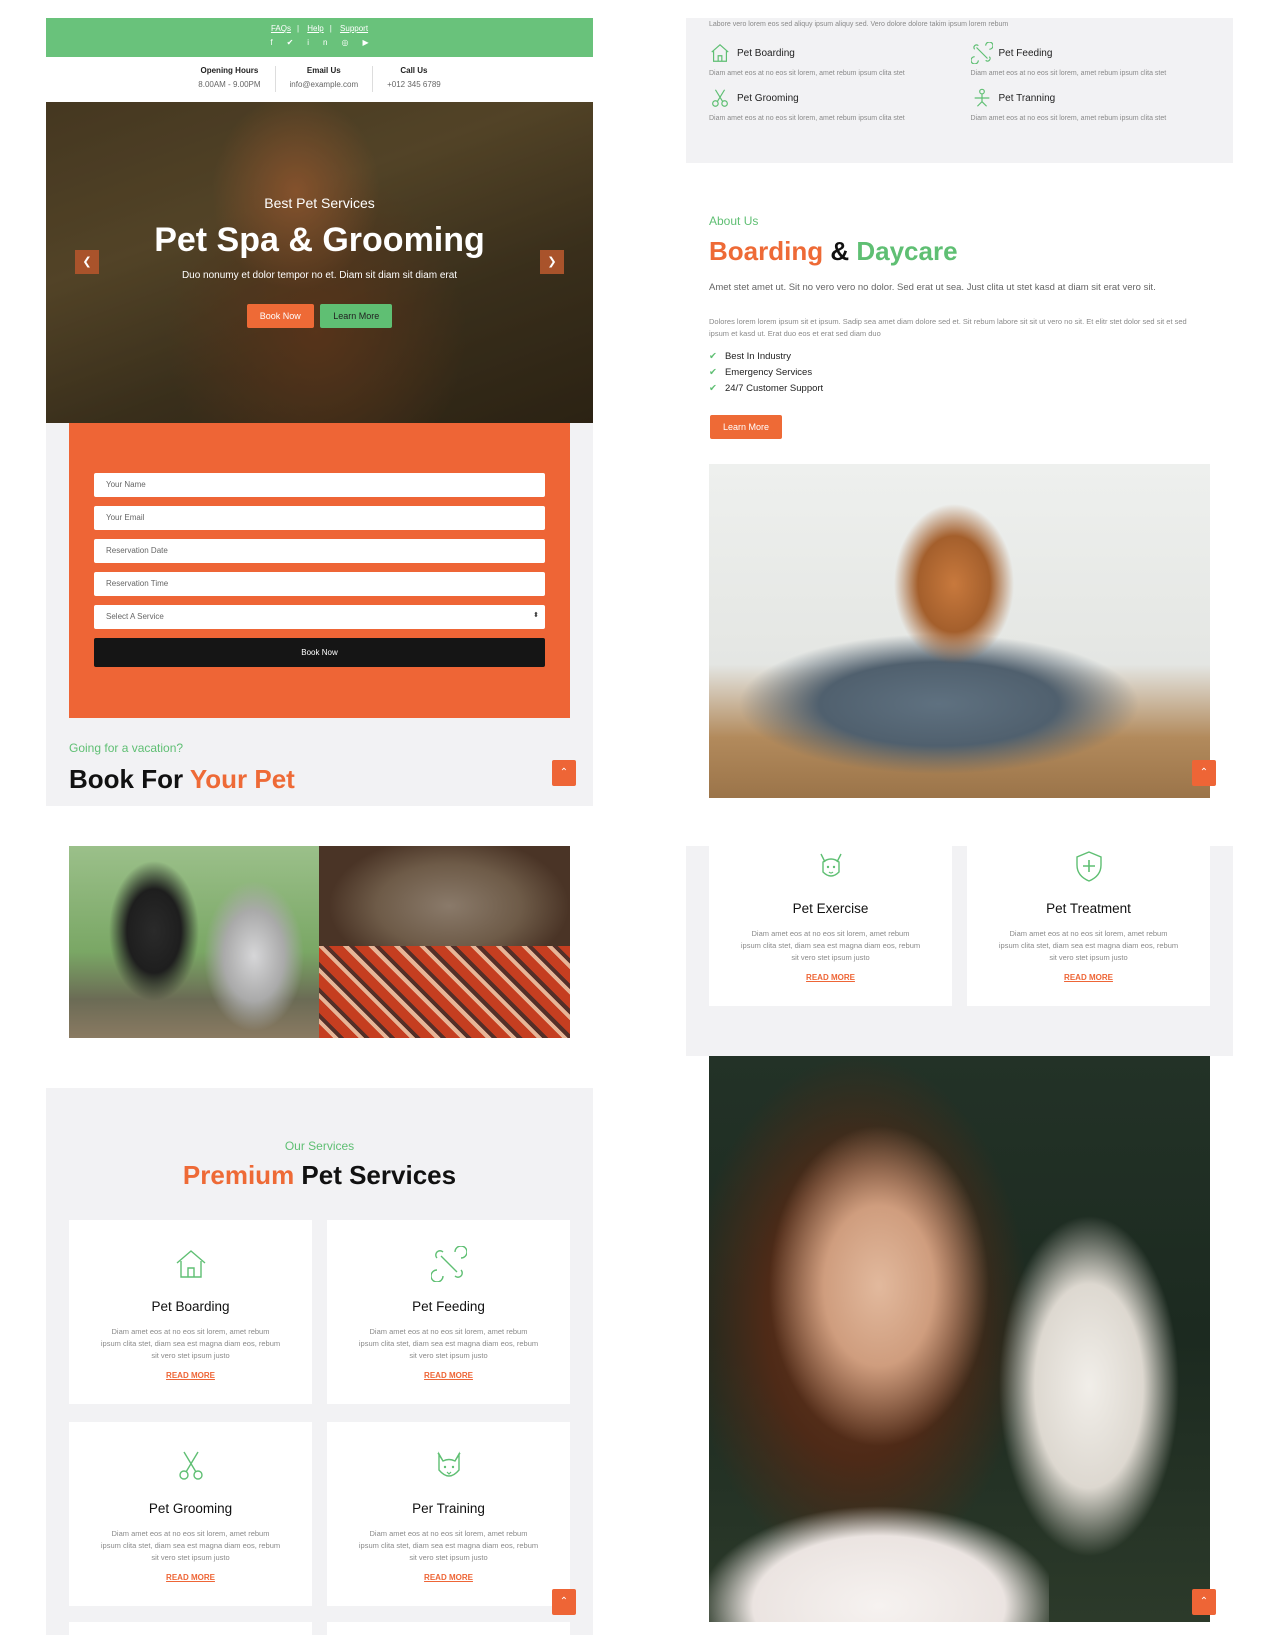  Describe the element at coordinates (746, 427) in the screenshot. I see `about-learn-more-button: Learn More` at that location.